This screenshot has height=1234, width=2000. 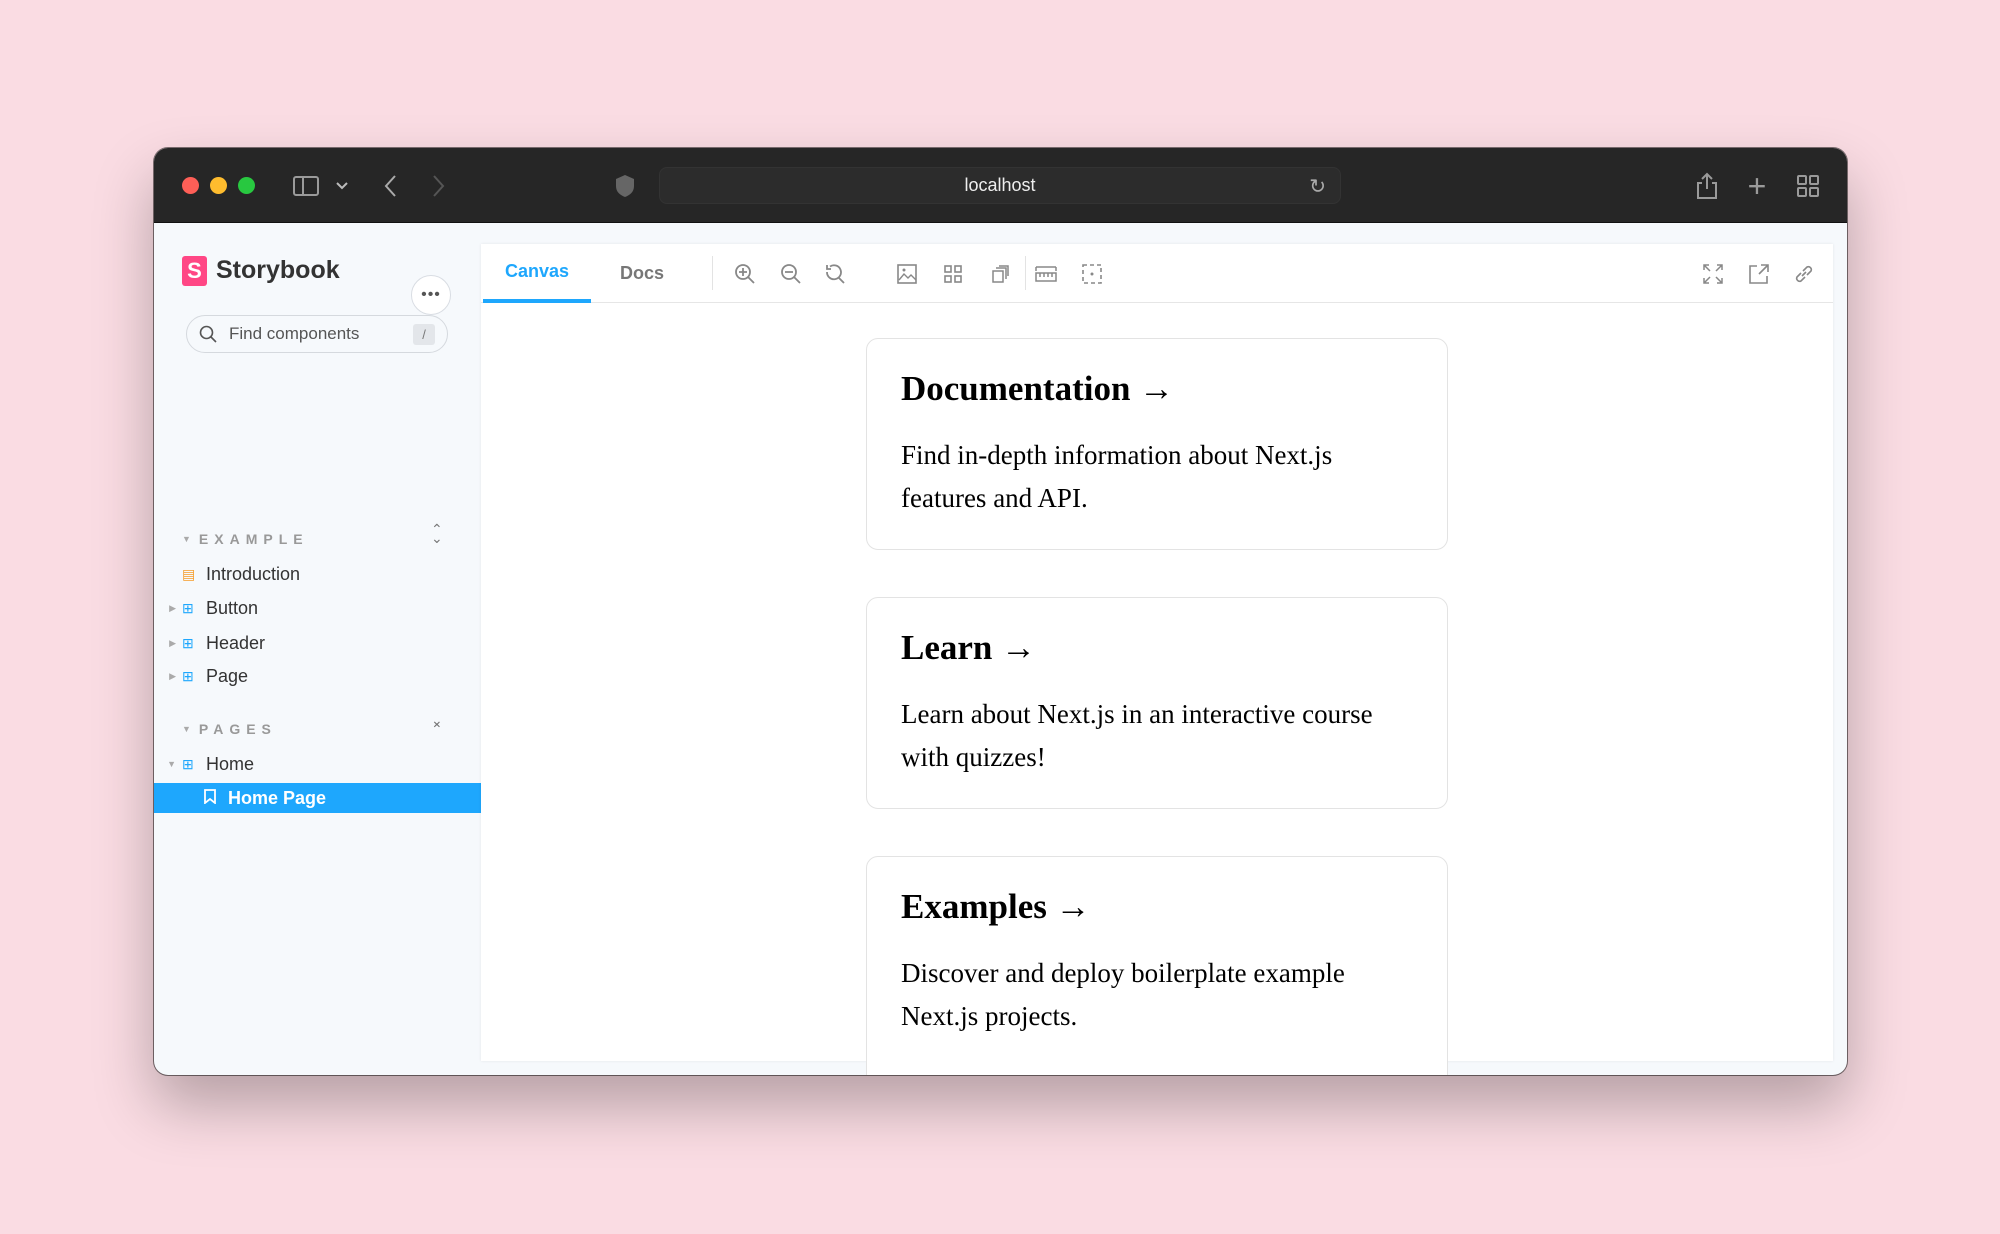 I want to click on card-title: Learn →, so click(x=969, y=647).